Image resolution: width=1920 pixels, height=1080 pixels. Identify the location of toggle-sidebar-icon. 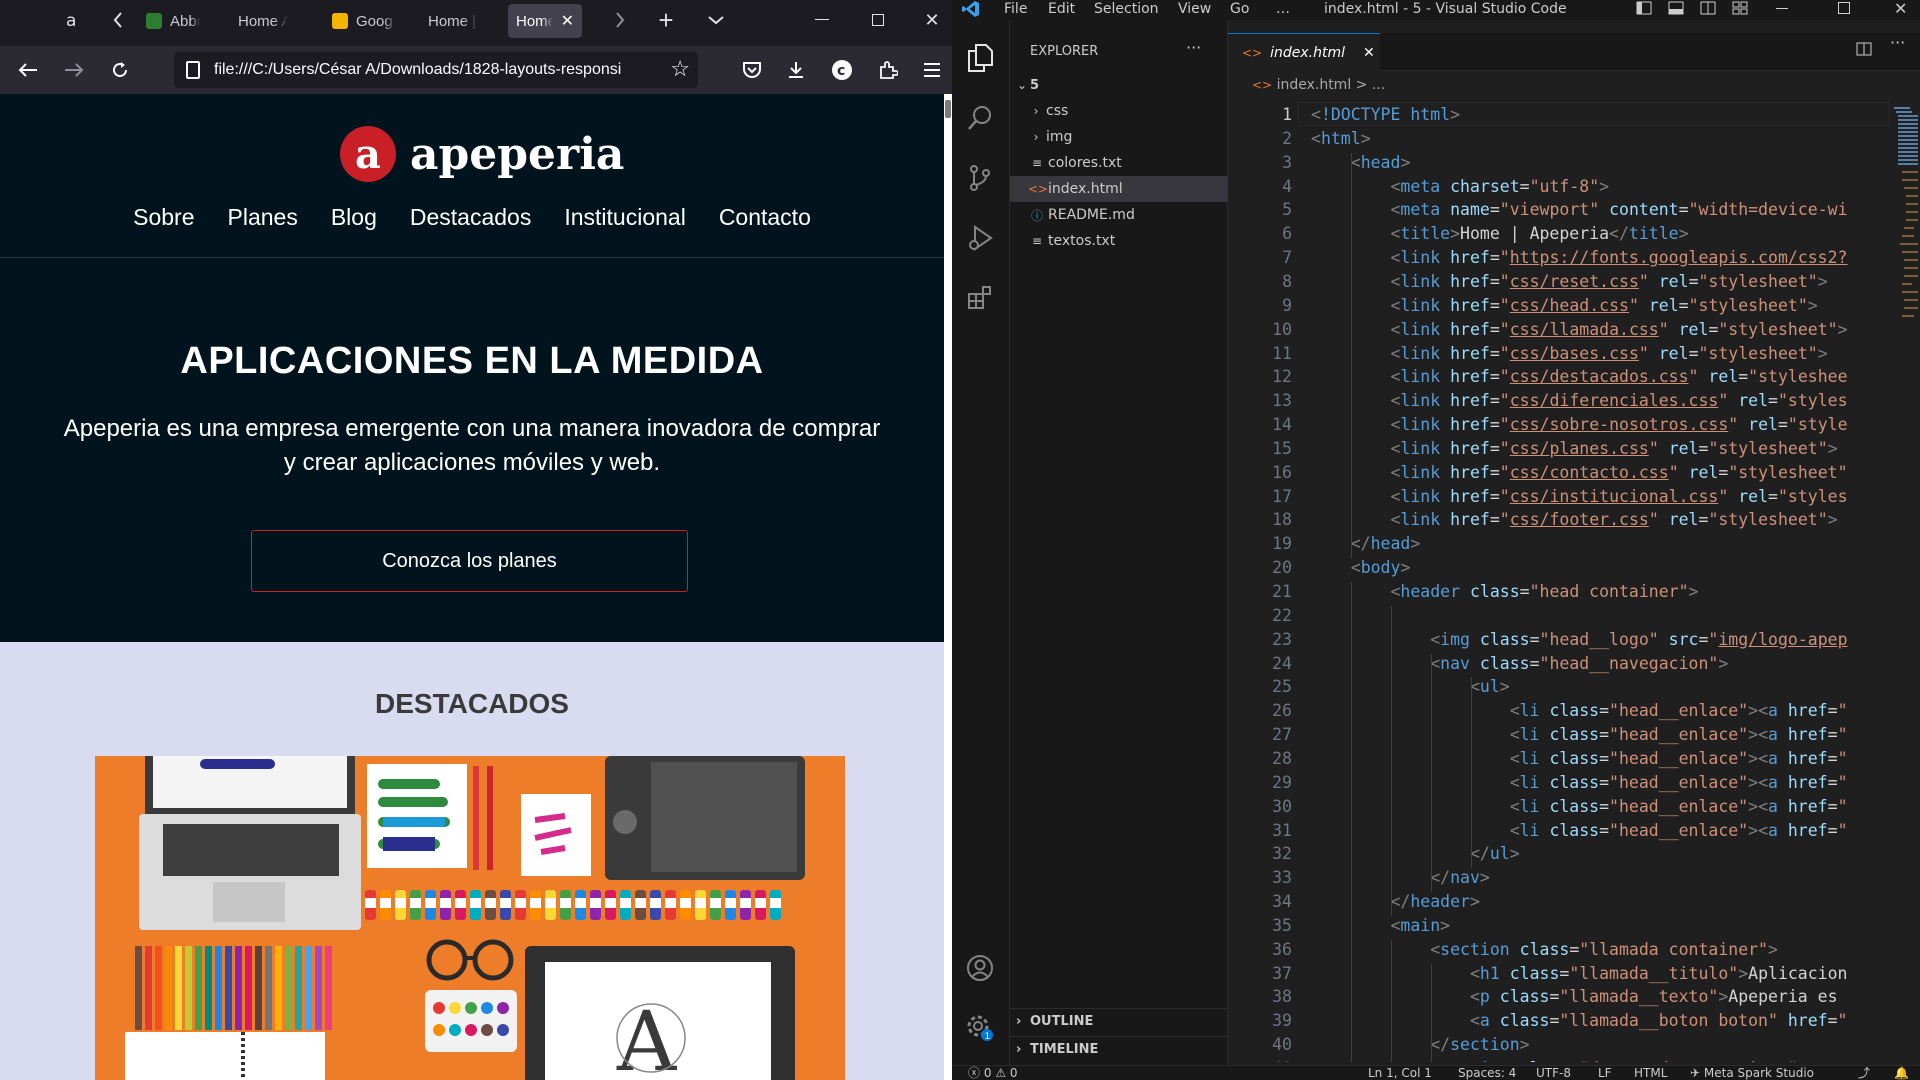
(1644, 10).